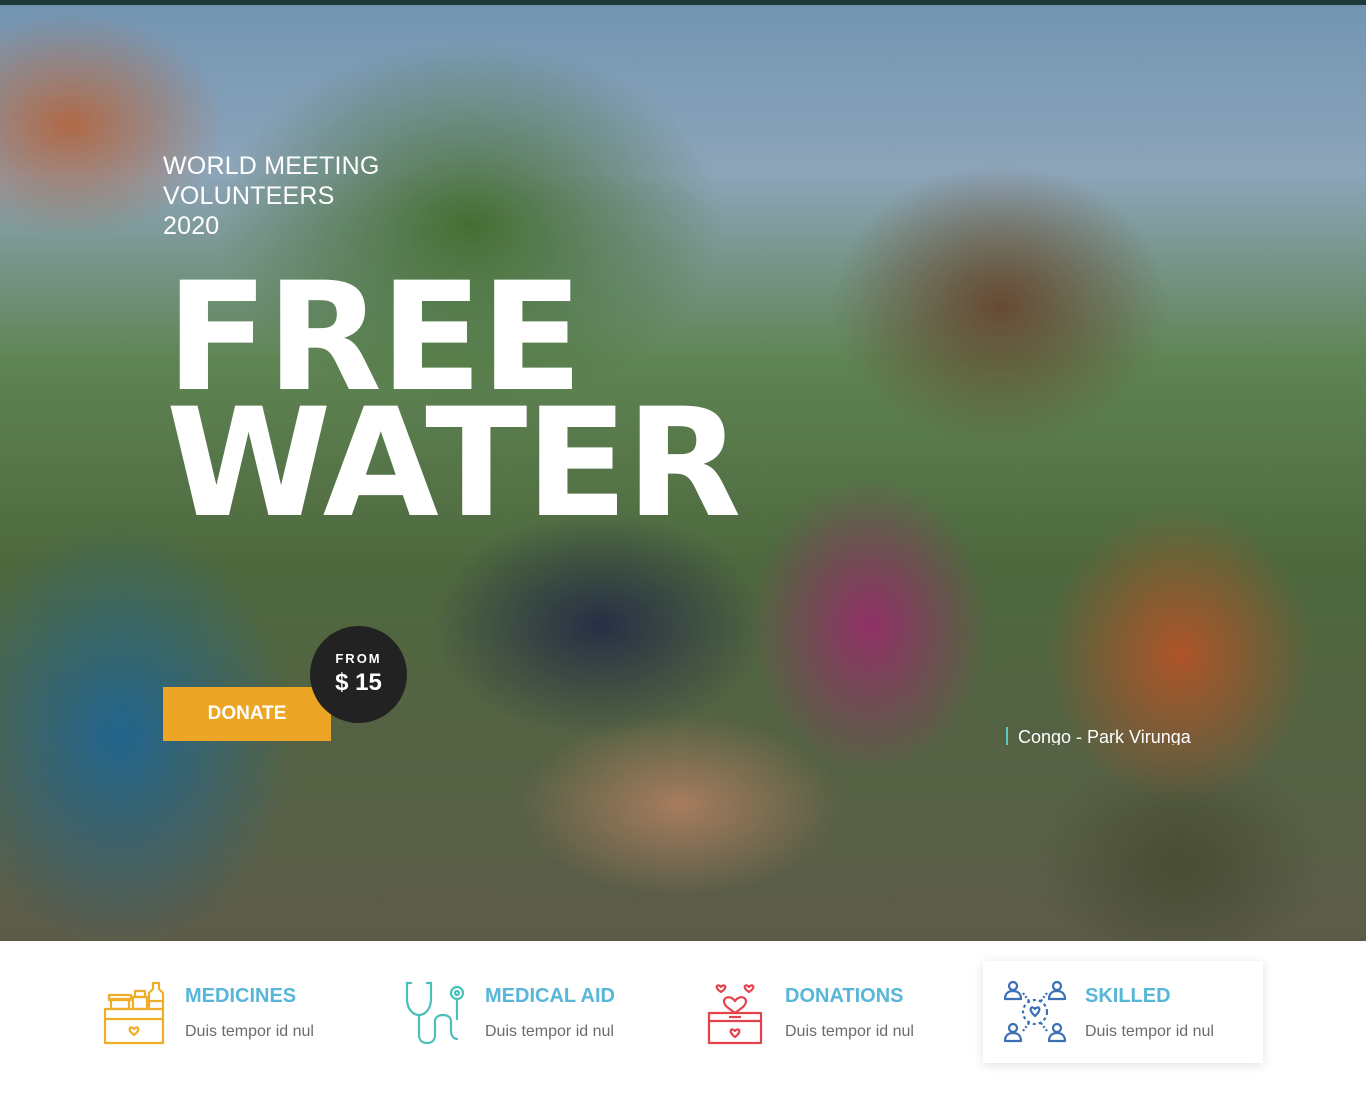  I want to click on hero-headline: FREE WATER, so click(453, 407).